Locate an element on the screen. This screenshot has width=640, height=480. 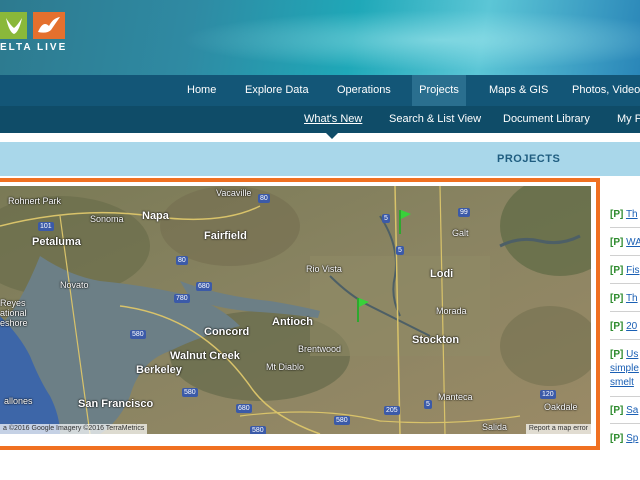
list-item: [P] 20 is located at coordinates (625, 327).